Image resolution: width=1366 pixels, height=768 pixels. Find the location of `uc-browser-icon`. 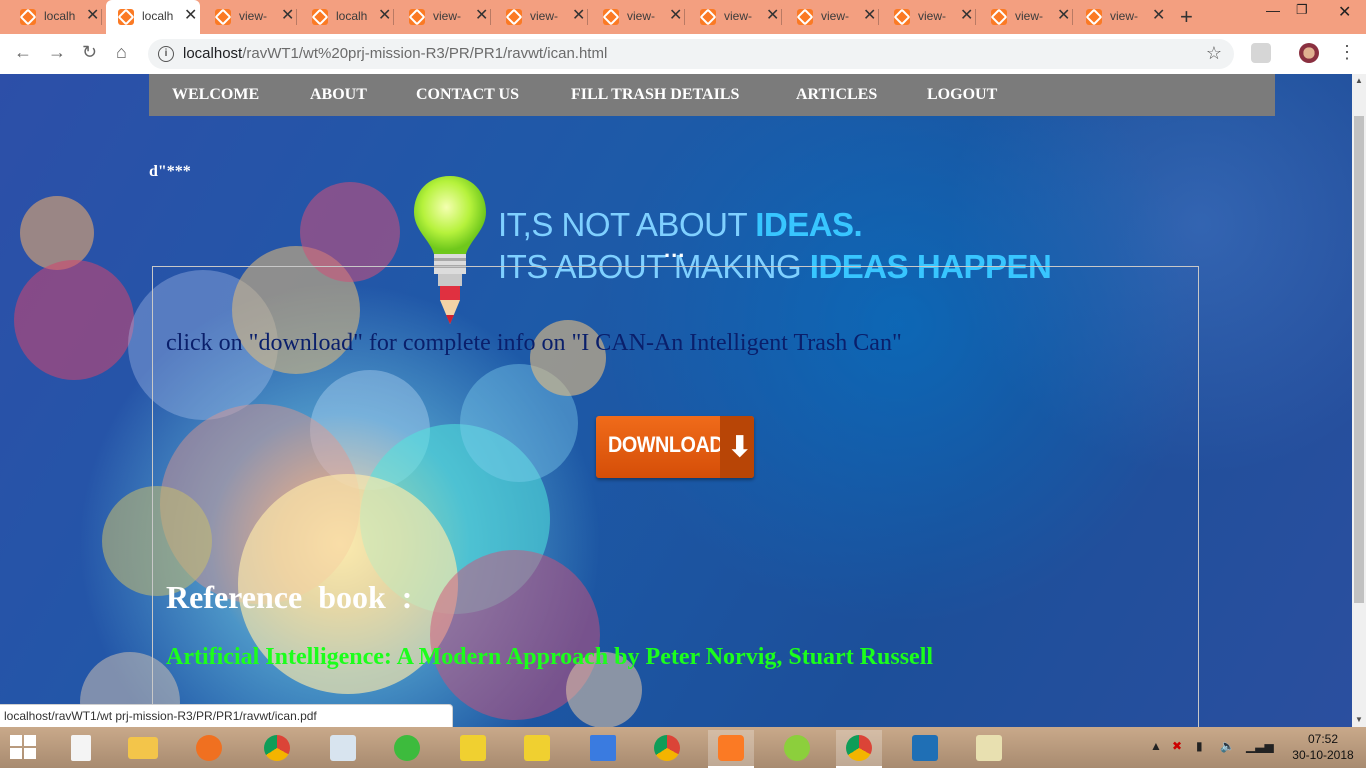

uc-browser-icon is located at coordinates (209, 748).